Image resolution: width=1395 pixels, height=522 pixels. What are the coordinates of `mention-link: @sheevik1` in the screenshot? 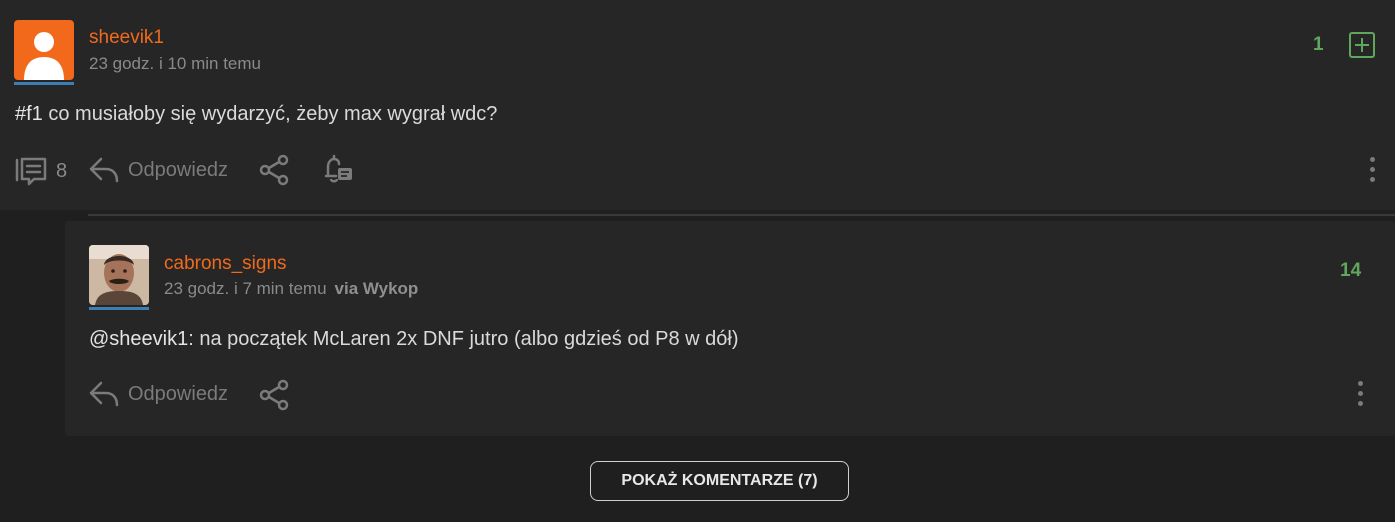 It's located at (138, 339).